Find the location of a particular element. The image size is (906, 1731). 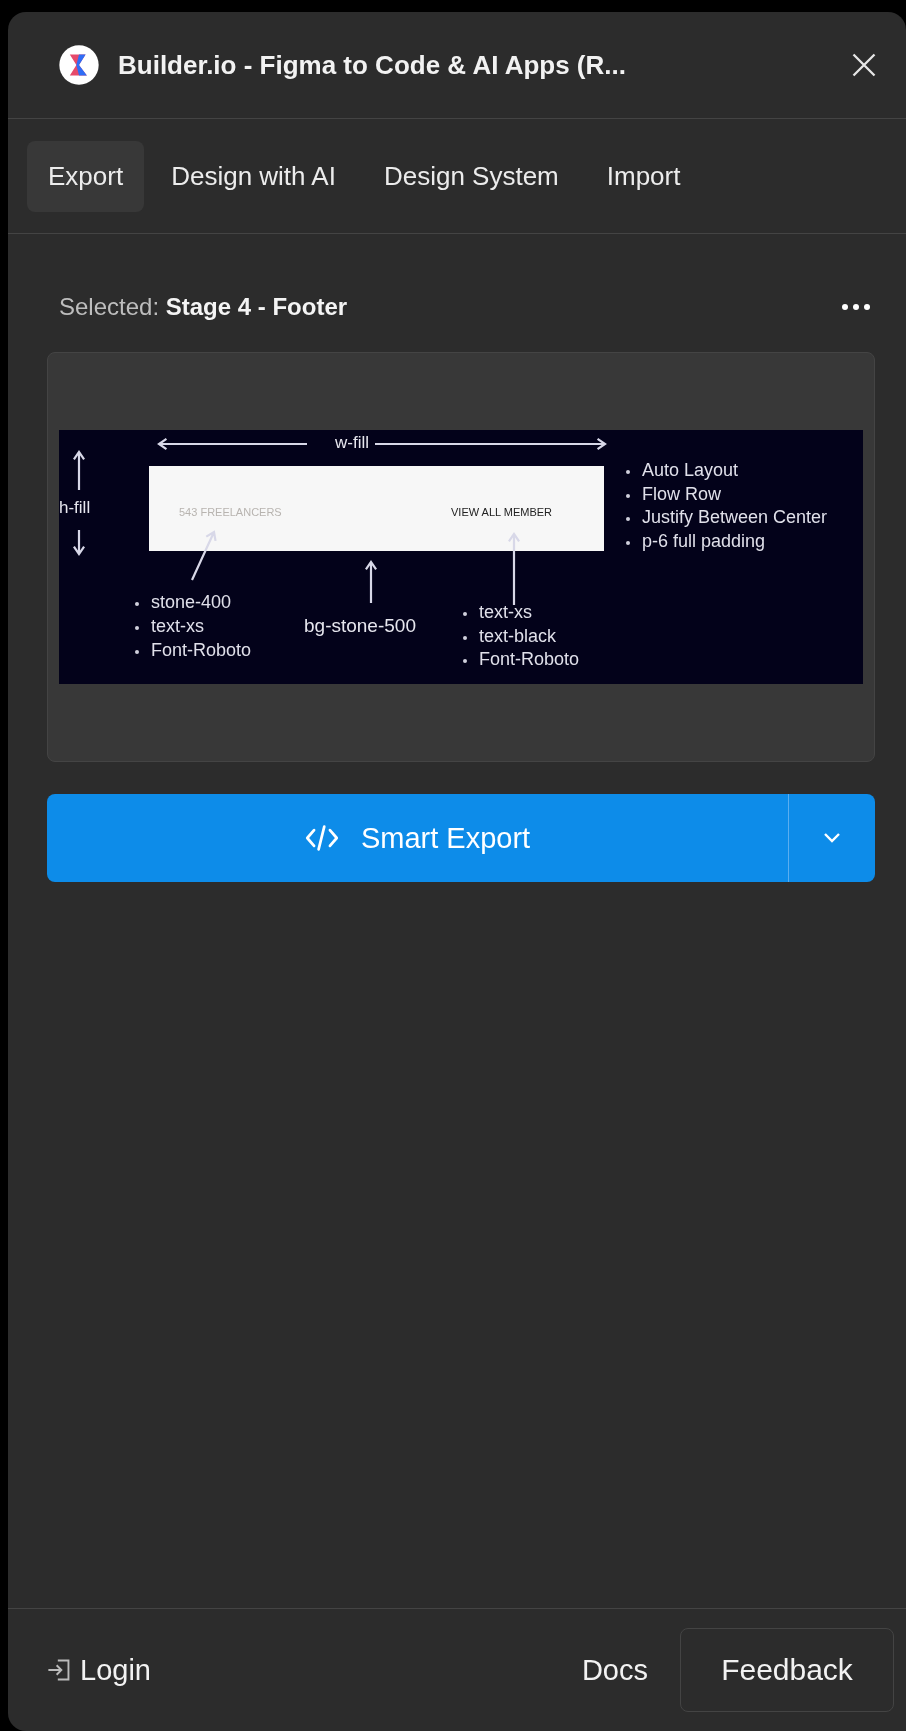

feedback-button: Feedback is located at coordinates (787, 1670).